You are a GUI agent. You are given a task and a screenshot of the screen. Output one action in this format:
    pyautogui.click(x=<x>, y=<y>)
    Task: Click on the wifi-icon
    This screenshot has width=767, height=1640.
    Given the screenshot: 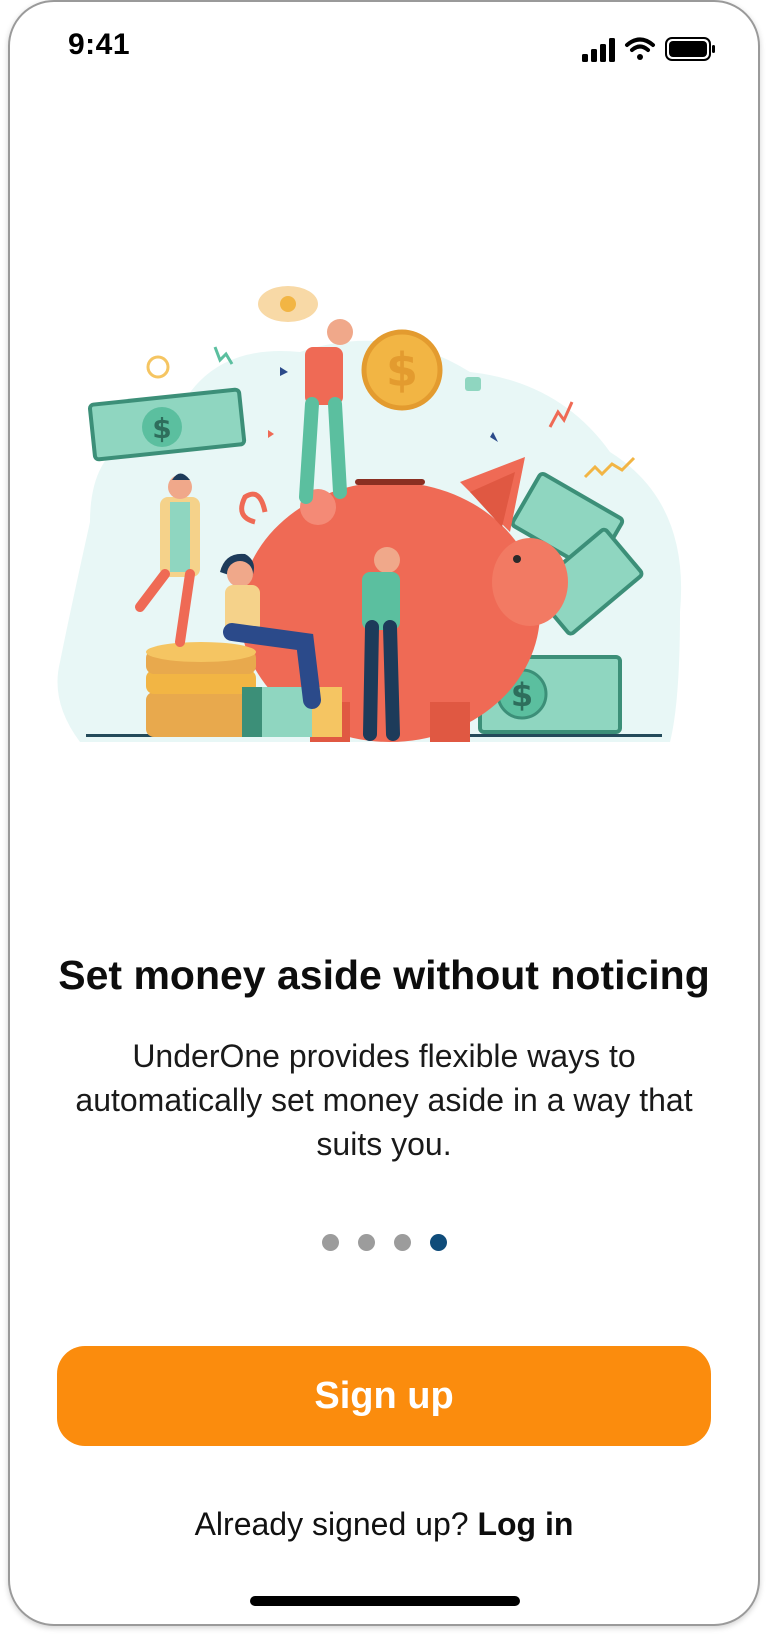 What is the action you would take?
    pyautogui.click(x=640, y=48)
    